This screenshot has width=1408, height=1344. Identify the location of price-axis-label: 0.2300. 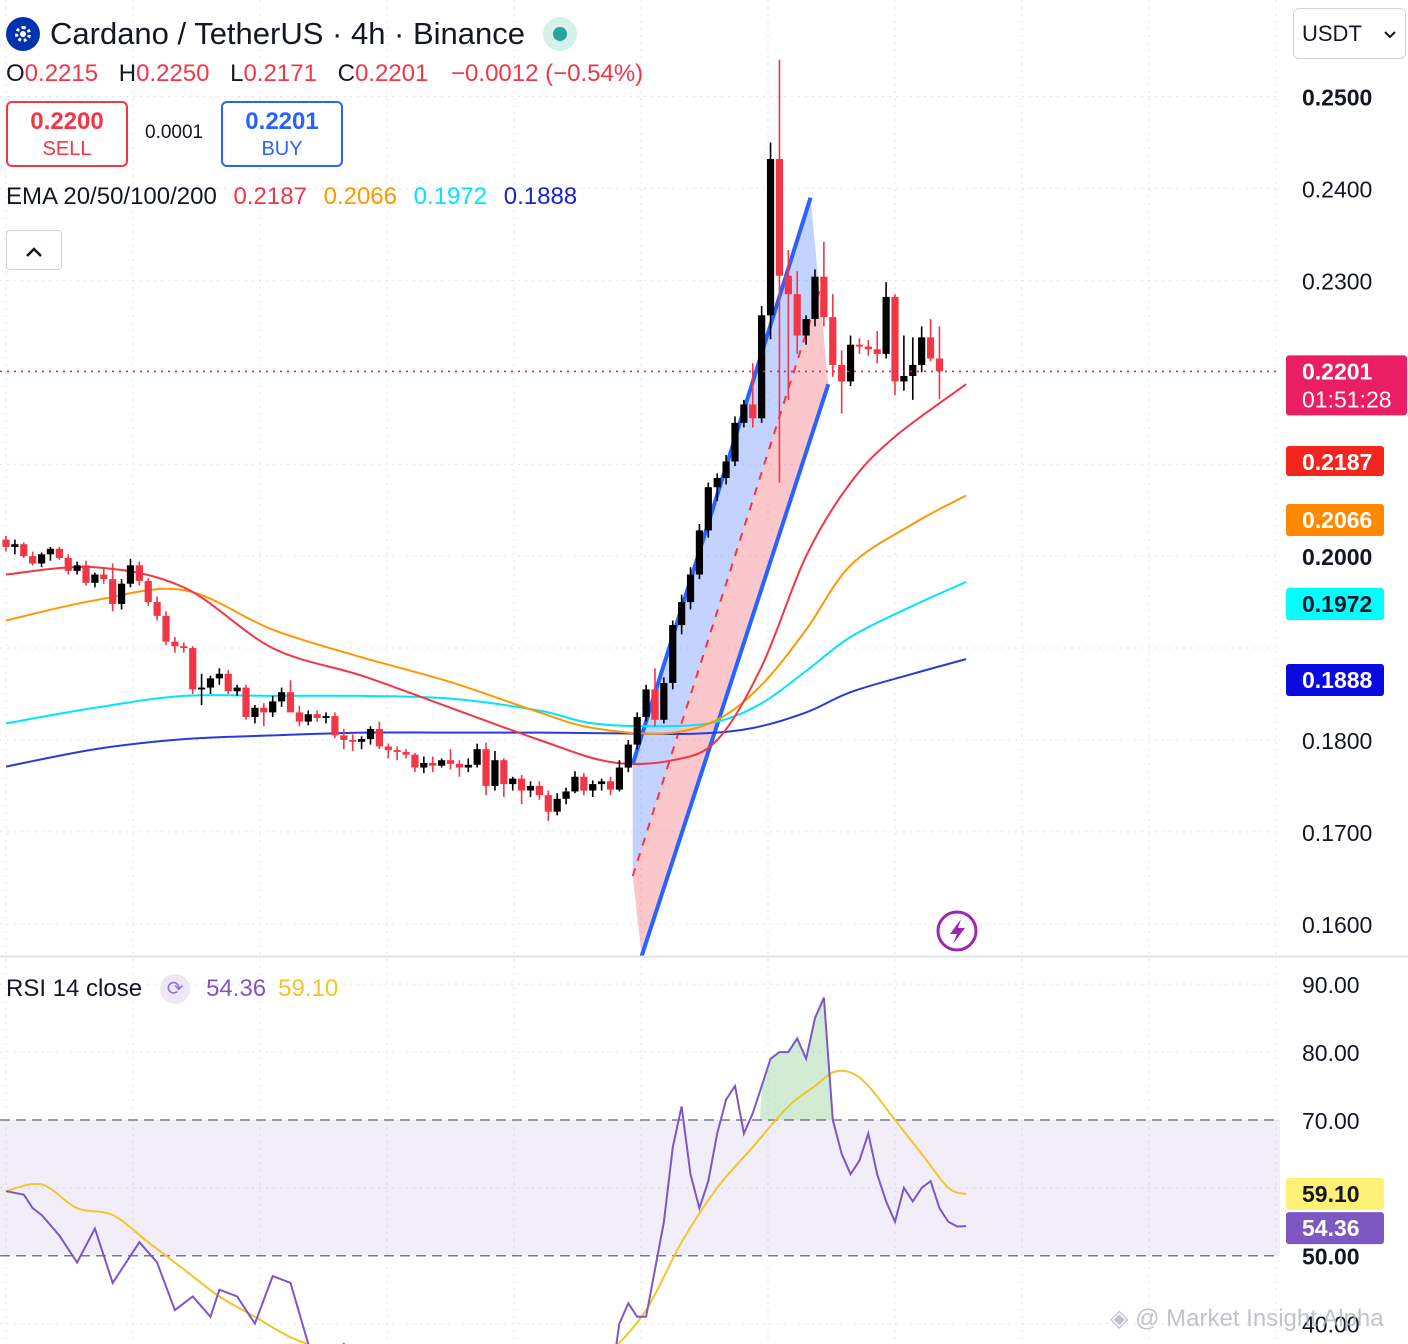
(1337, 281).